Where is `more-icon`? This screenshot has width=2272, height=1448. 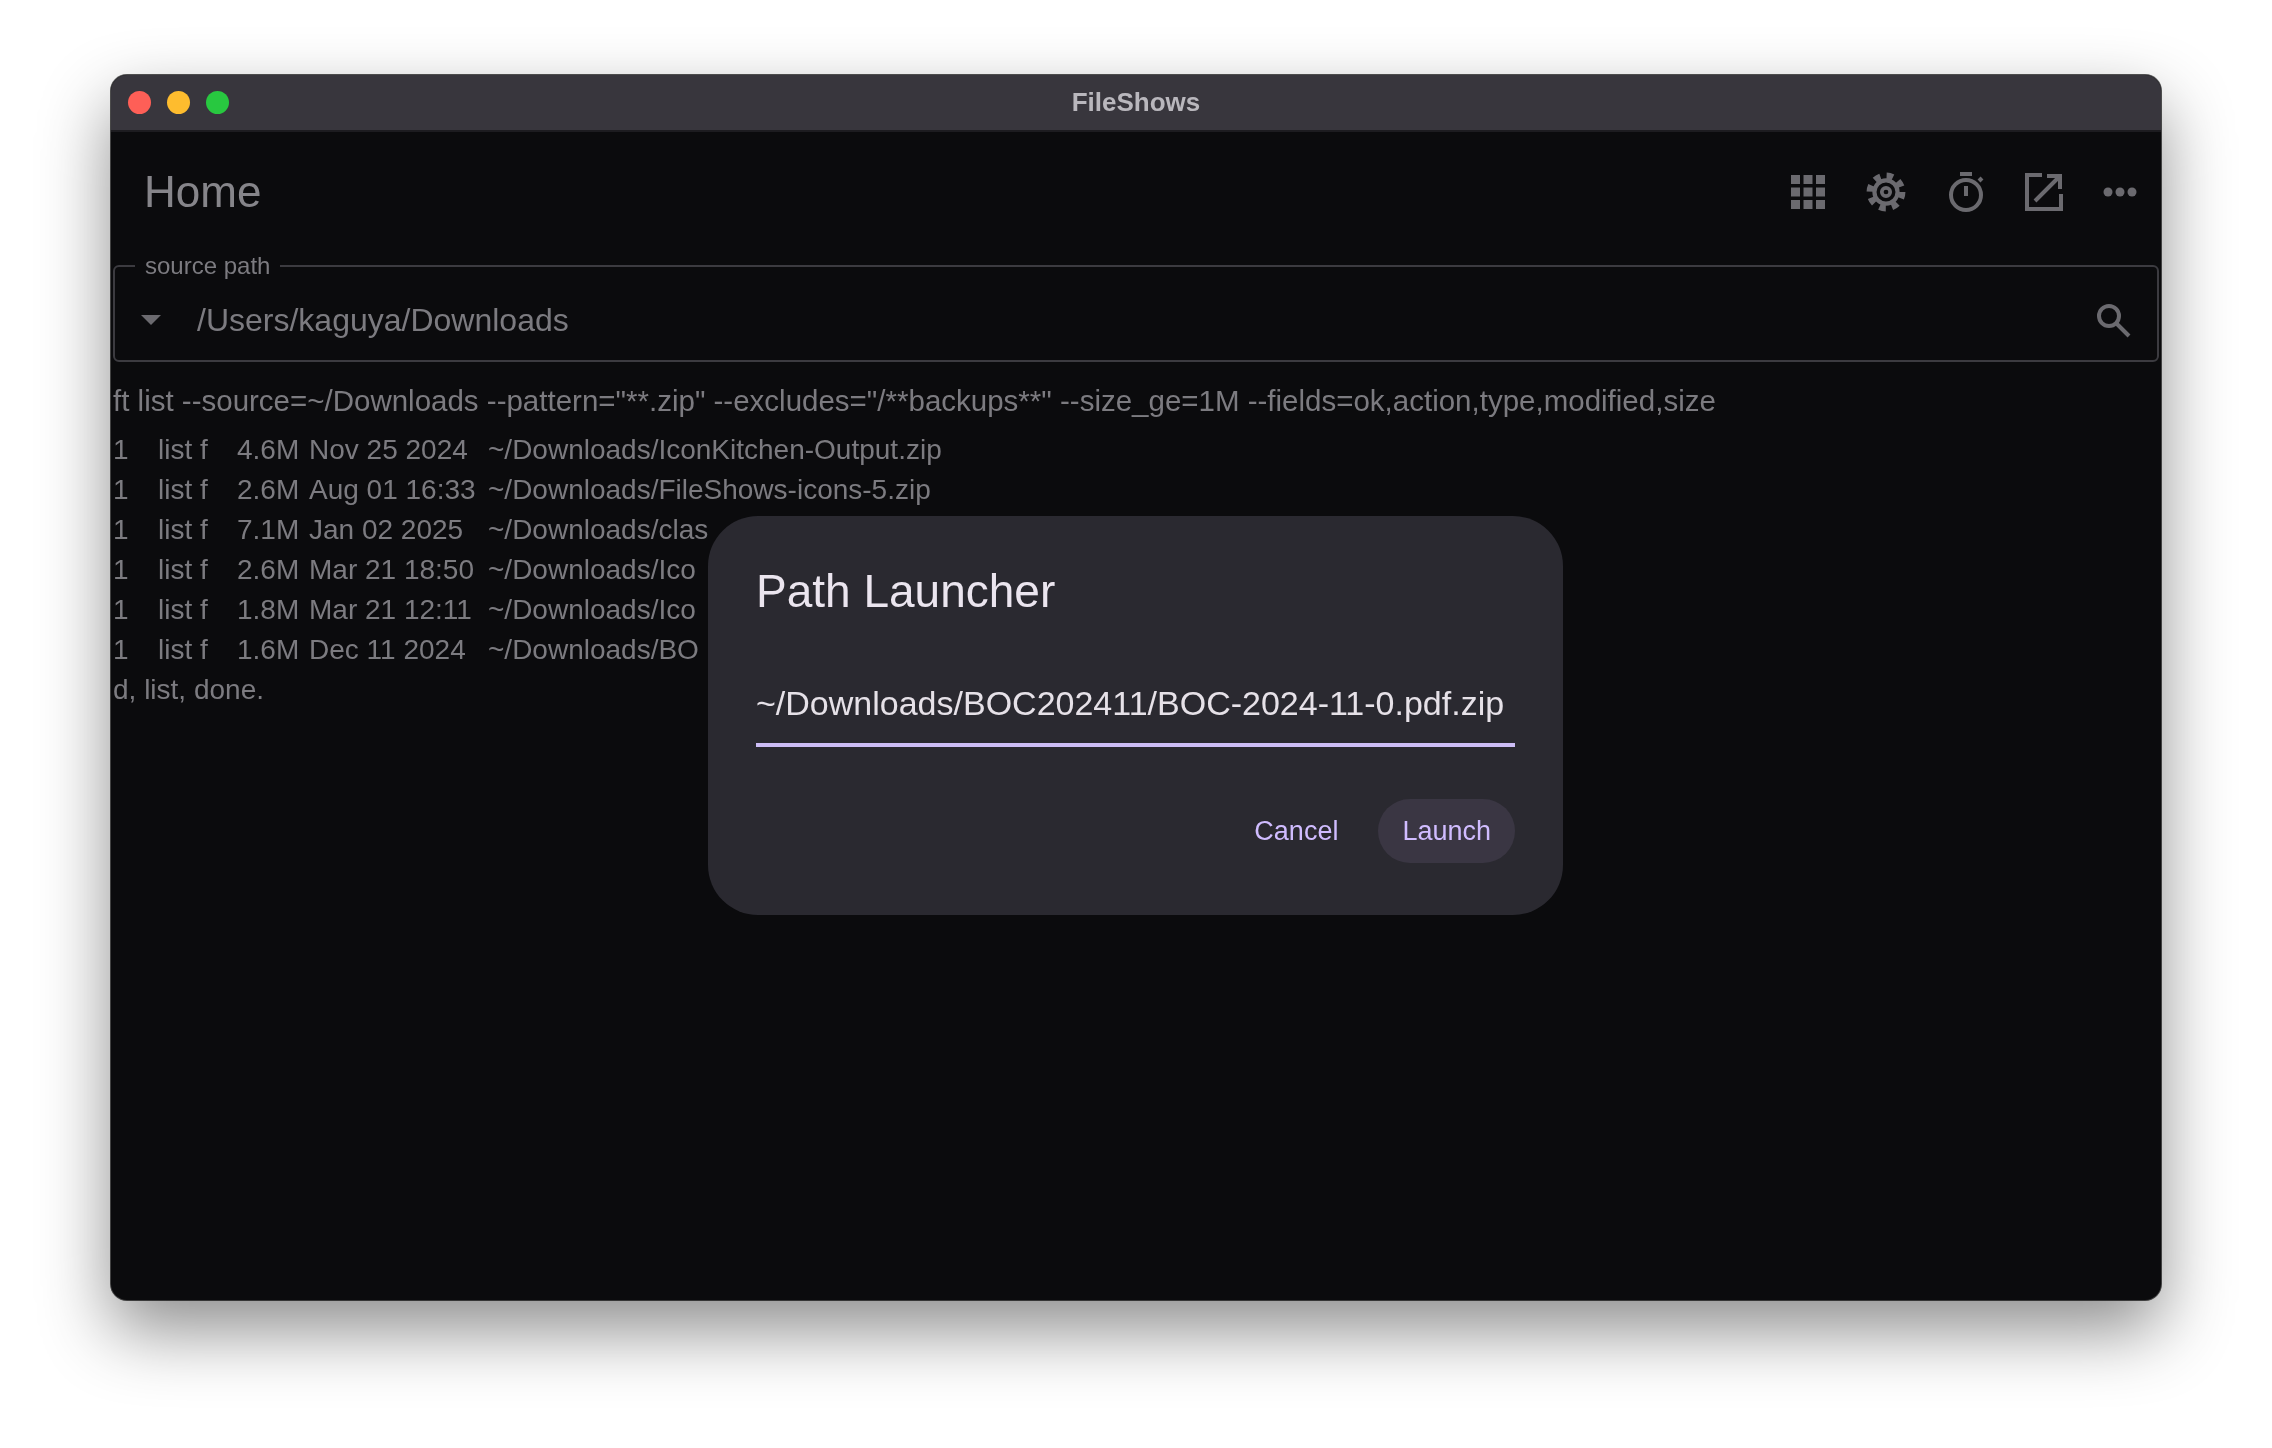
more-icon is located at coordinates (2120, 192).